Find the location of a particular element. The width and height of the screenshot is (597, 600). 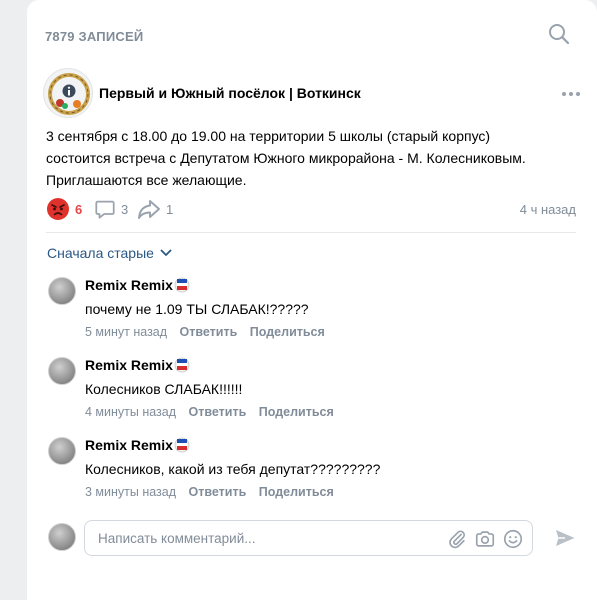

emoji-icon is located at coordinates (513, 539).